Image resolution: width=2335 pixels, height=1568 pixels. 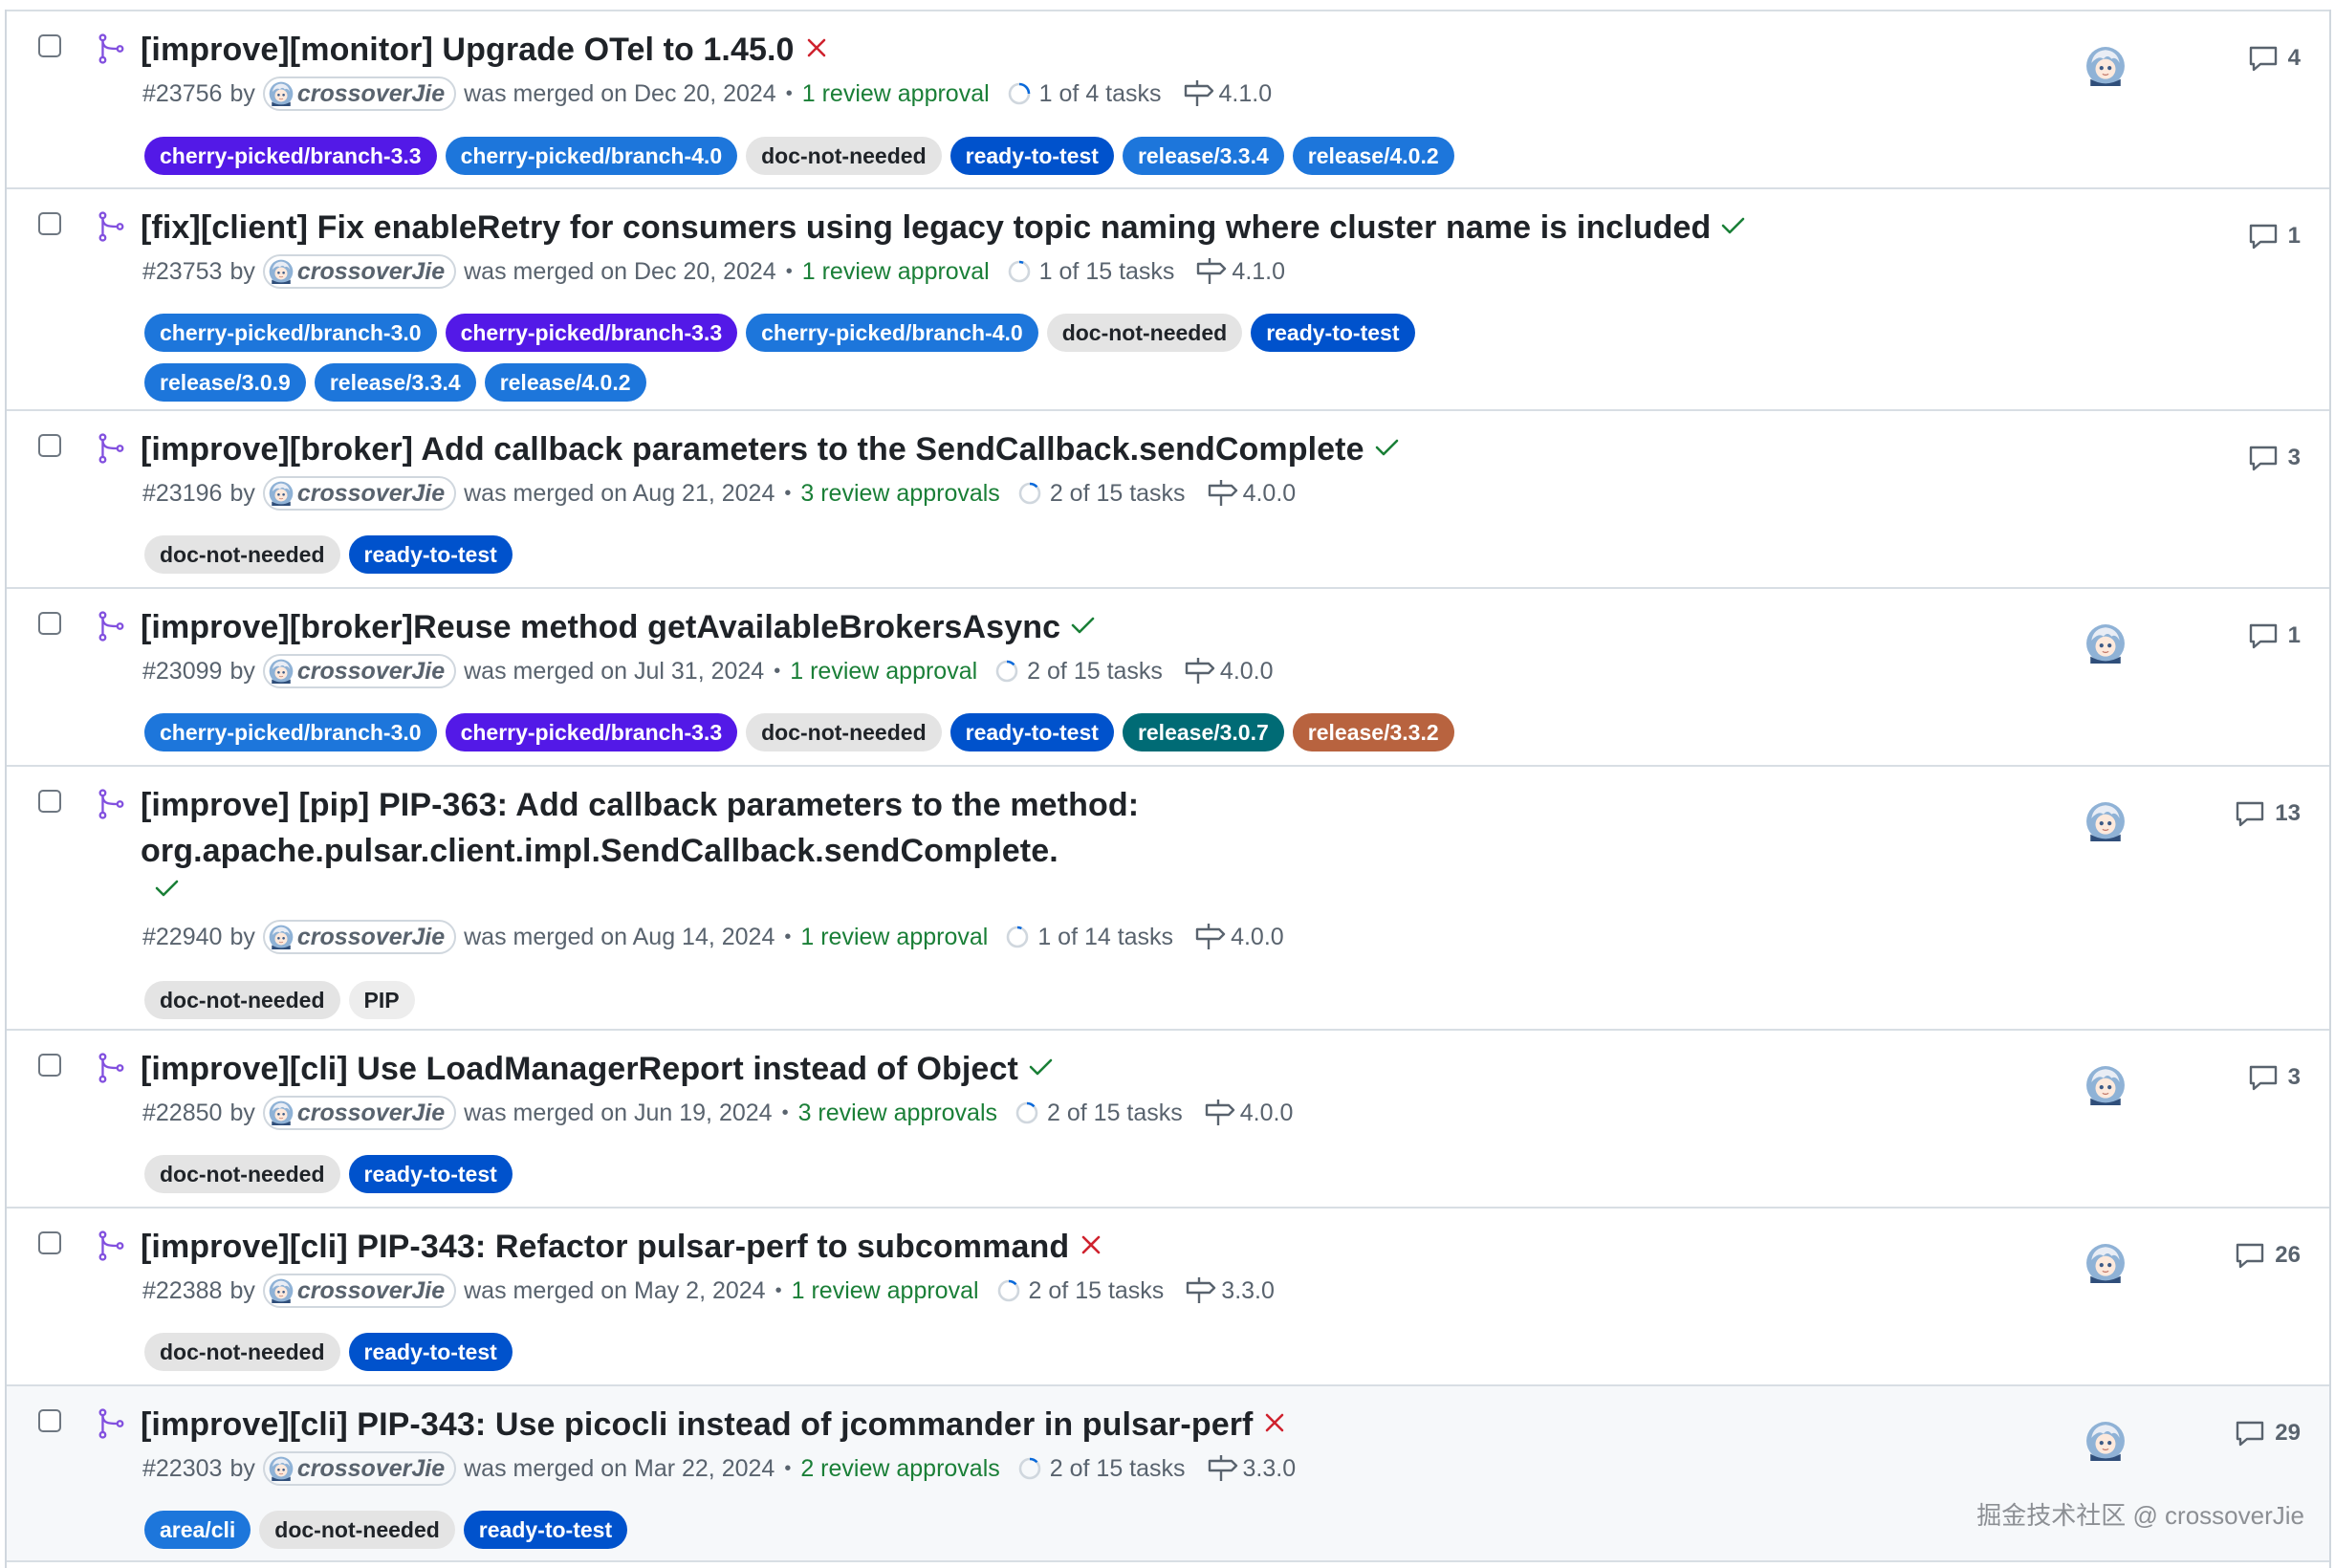 I want to click on comments-link: 26, so click(x=2268, y=1255).